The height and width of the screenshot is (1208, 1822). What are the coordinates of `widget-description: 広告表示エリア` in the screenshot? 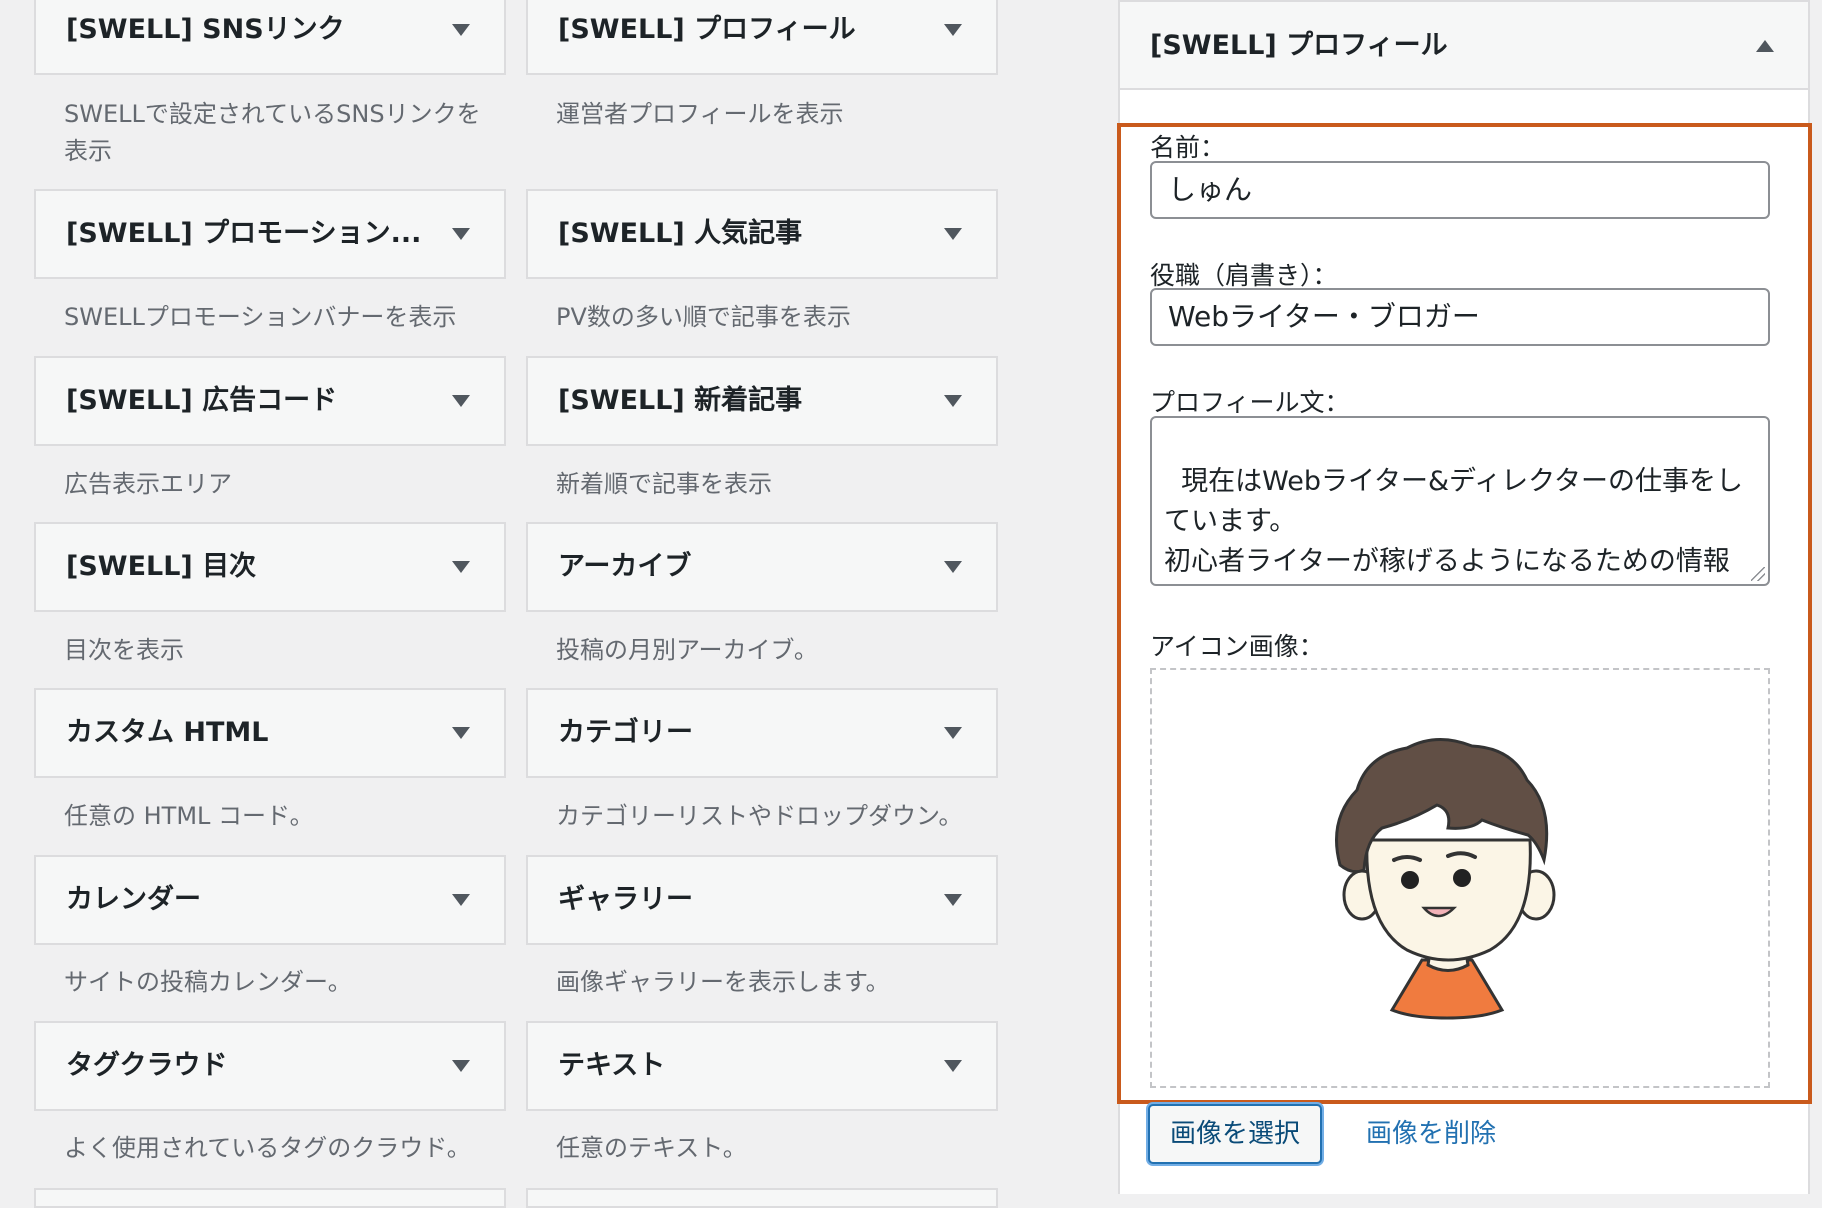 It's located at (148, 484).